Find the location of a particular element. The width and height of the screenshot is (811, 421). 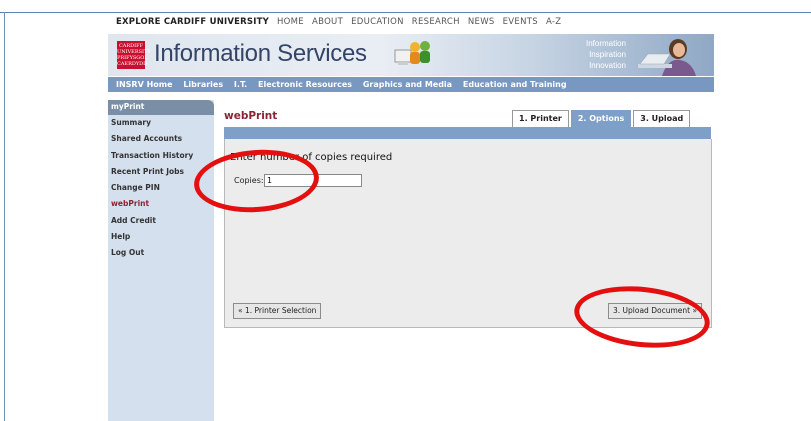

topnav-link-home: HOME is located at coordinates (290, 22).